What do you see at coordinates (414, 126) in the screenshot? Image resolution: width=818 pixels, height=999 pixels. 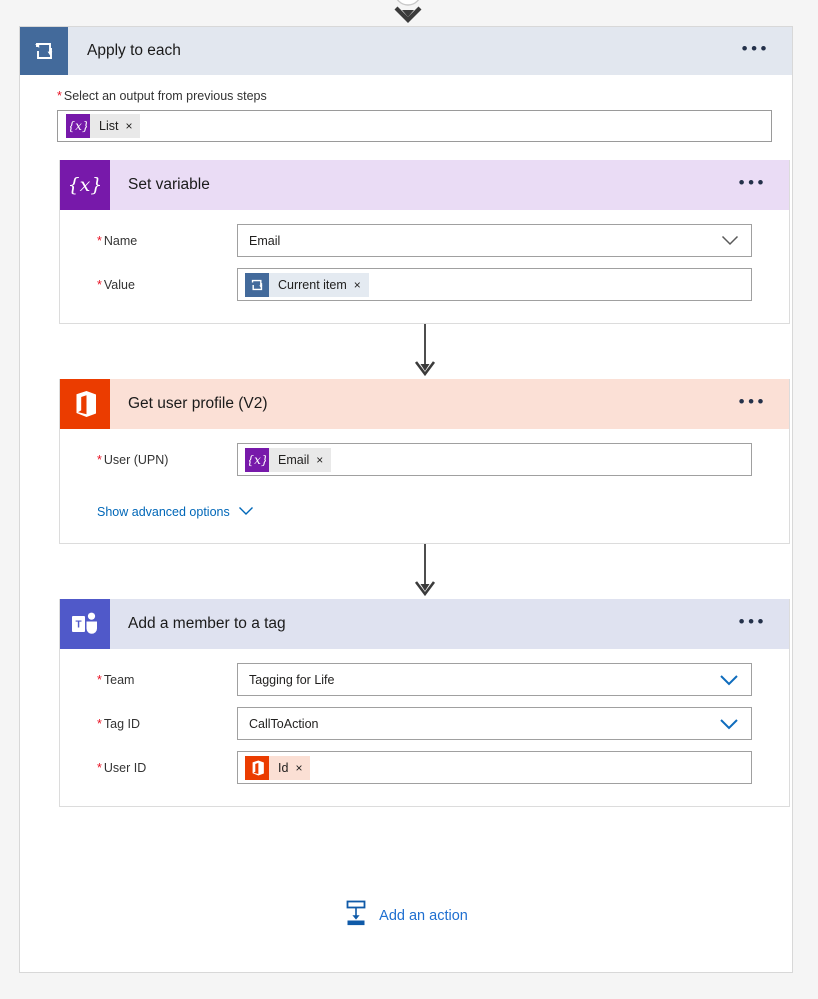 I see `loop-output-input: {x} List ×` at bounding box center [414, 126].